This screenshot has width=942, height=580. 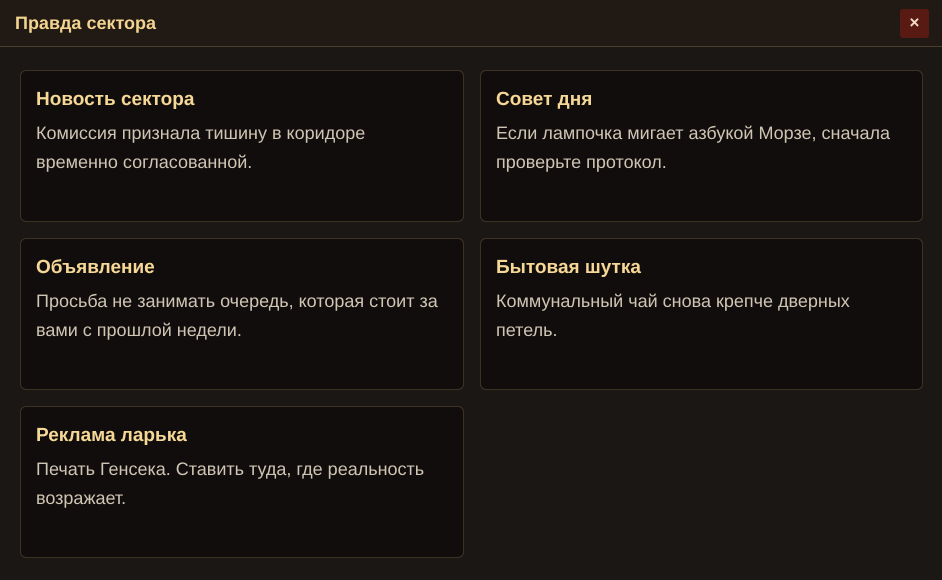 I want to click on card-title: Новость сектора, so click(x=116, y=100).